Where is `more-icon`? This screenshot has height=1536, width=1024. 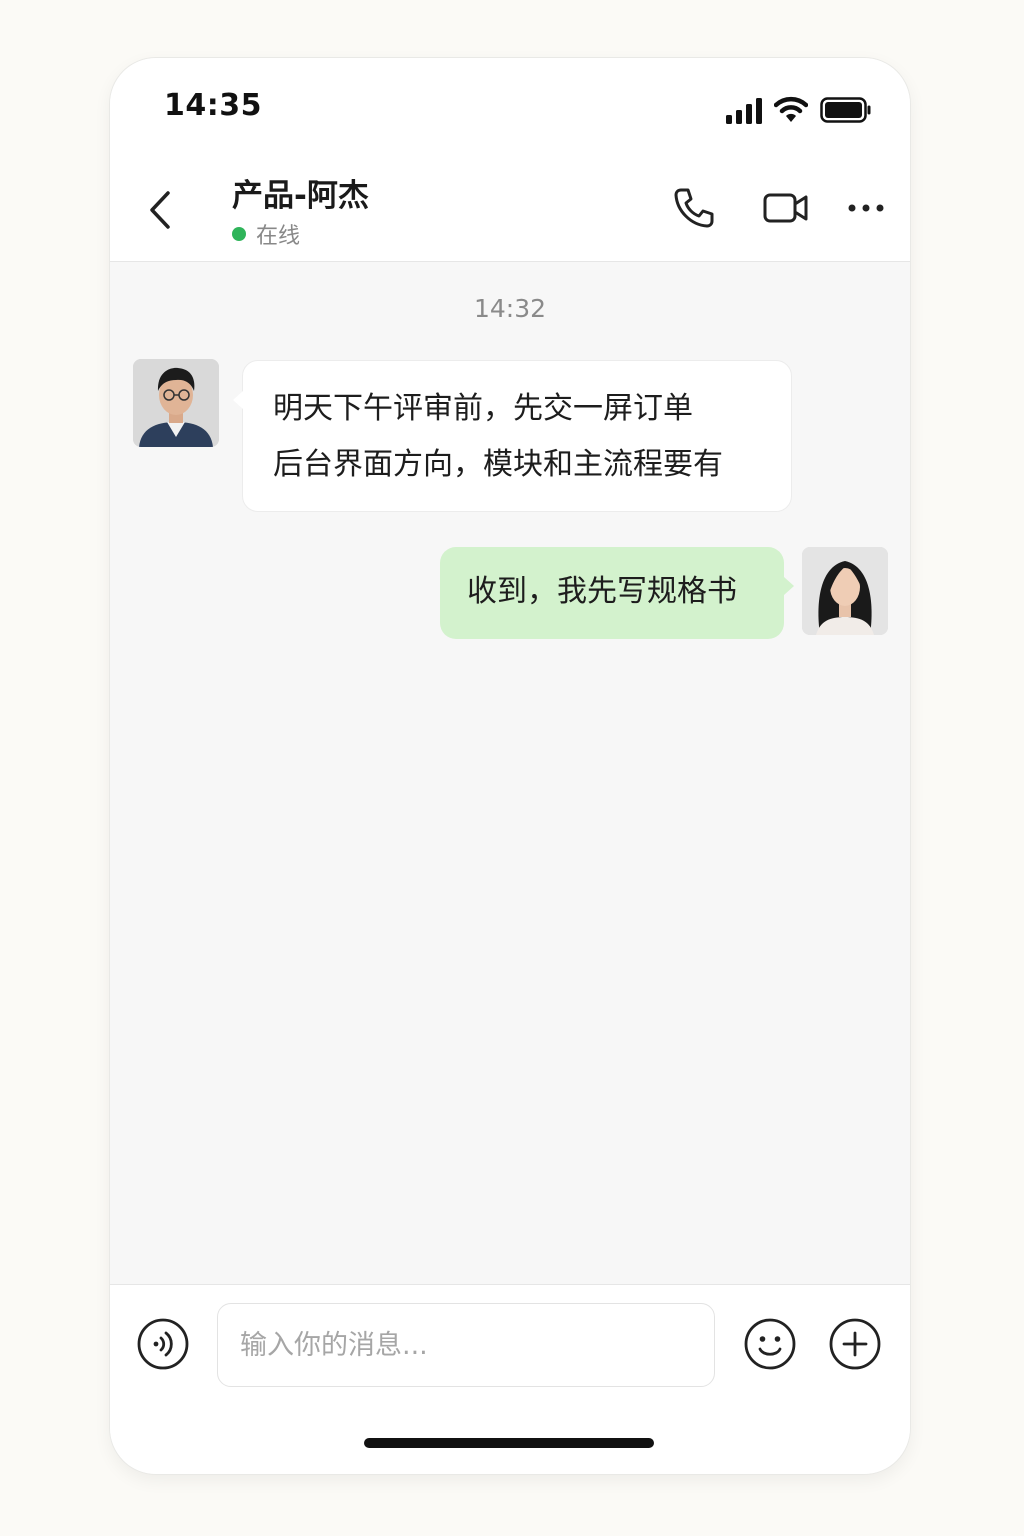
more-icon is located at coordinates (866, 208).